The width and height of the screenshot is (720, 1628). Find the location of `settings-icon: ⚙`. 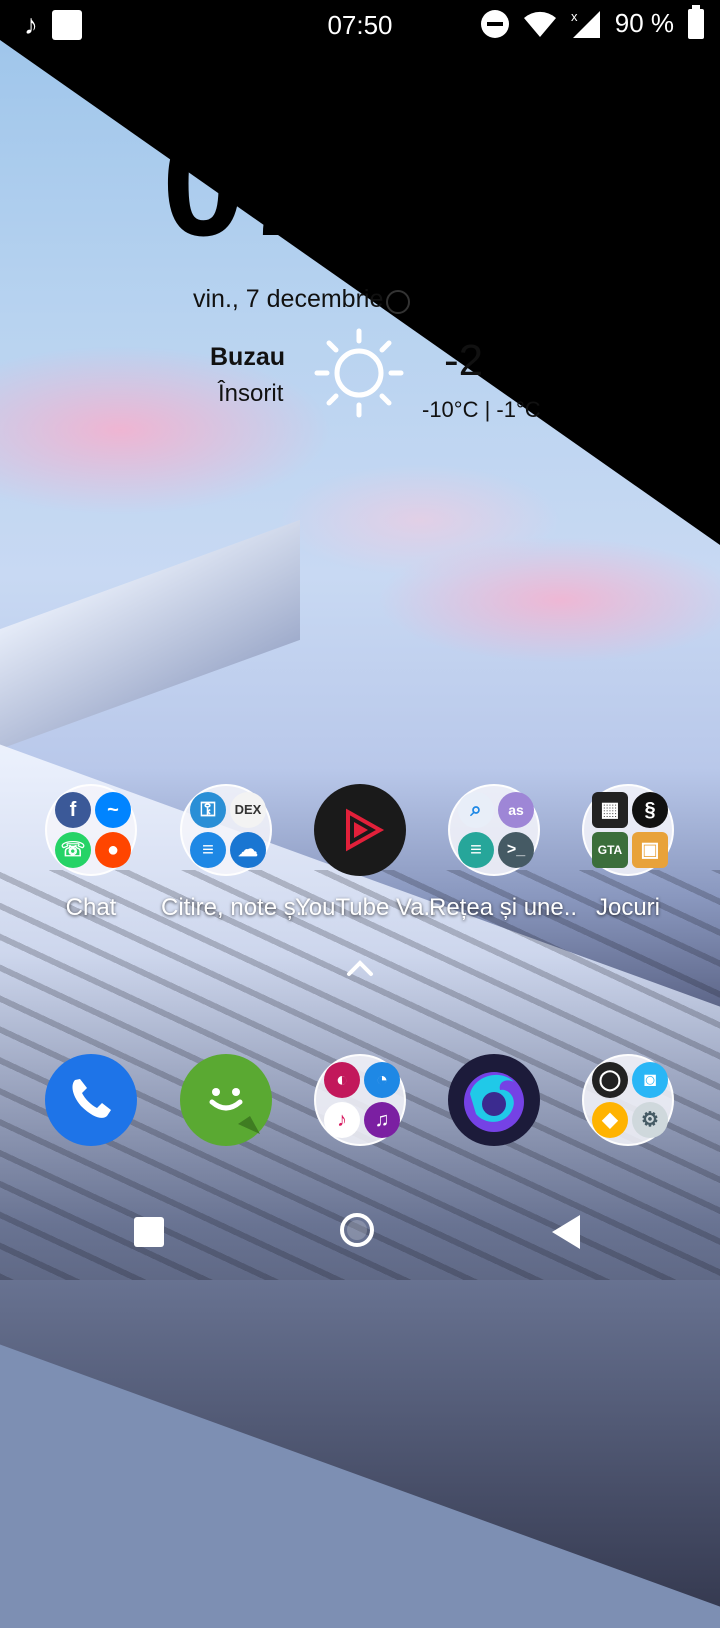

settings-icon: ⚙ is located at coordinates (650, 1120).